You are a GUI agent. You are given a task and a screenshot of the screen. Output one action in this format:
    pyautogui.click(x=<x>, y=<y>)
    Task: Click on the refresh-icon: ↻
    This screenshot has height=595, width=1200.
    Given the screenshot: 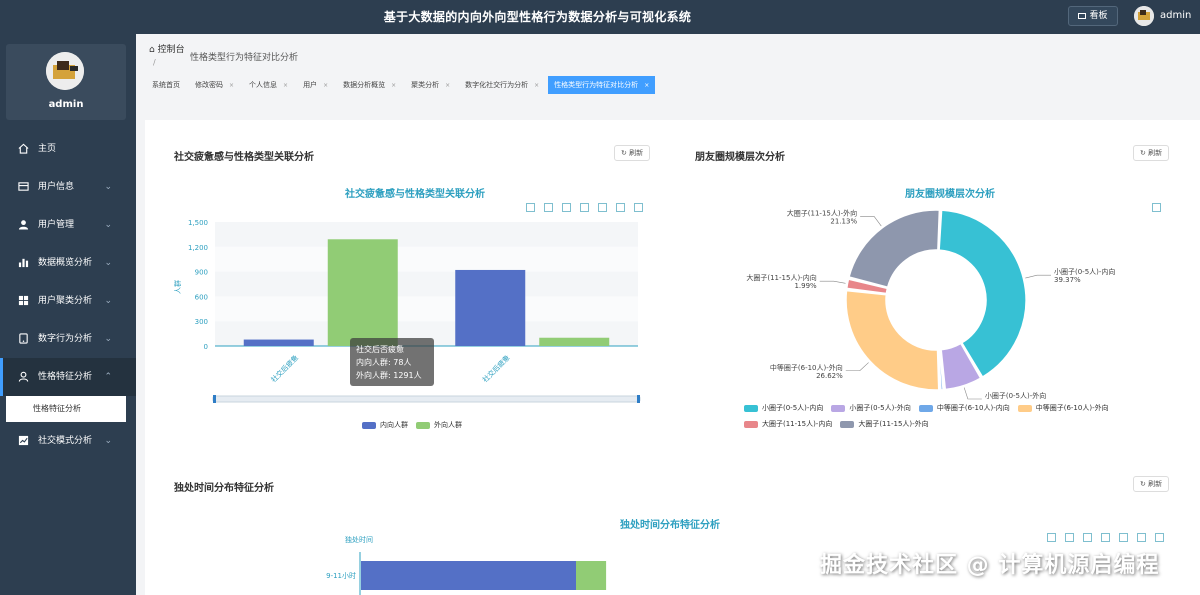 What is the action you would take?
    pyautogui.click(x=1143, y=153)
    